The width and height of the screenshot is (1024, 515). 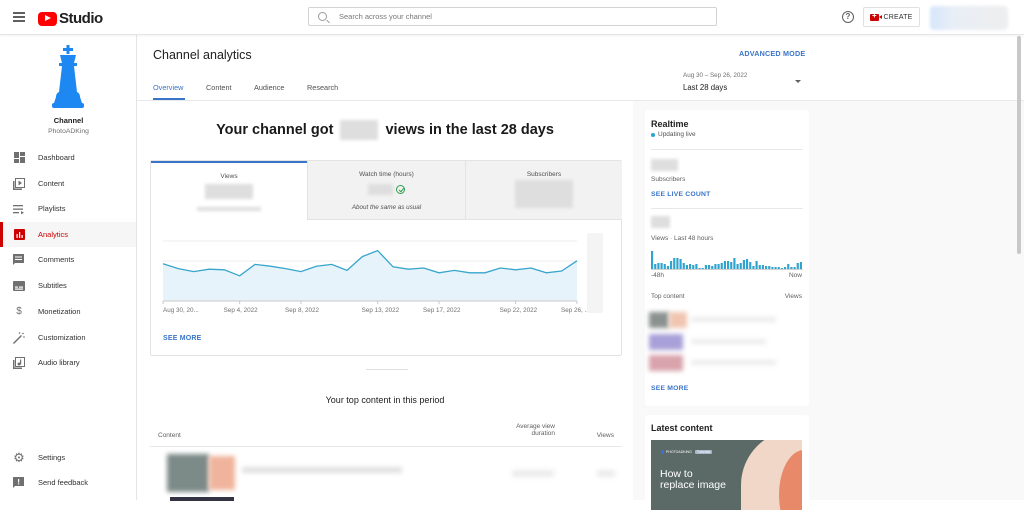 I want to click on sidebar-item-label: Subtitles, so click(x=52, y=285).